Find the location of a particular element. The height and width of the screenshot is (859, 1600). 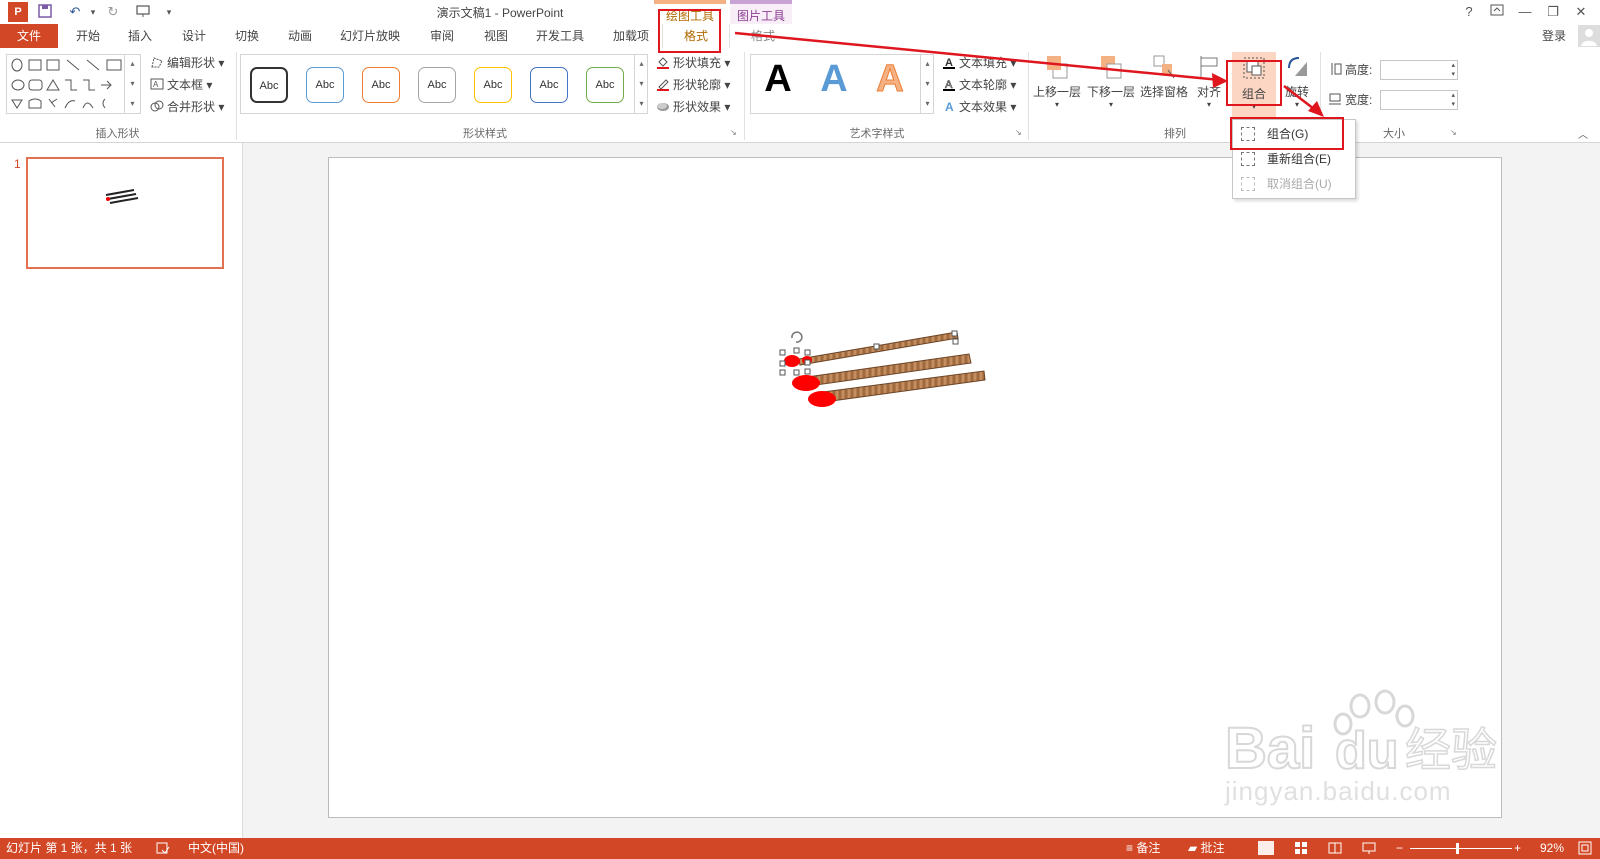

style-swatch-6: Abc is located at coordinates (549, 85).